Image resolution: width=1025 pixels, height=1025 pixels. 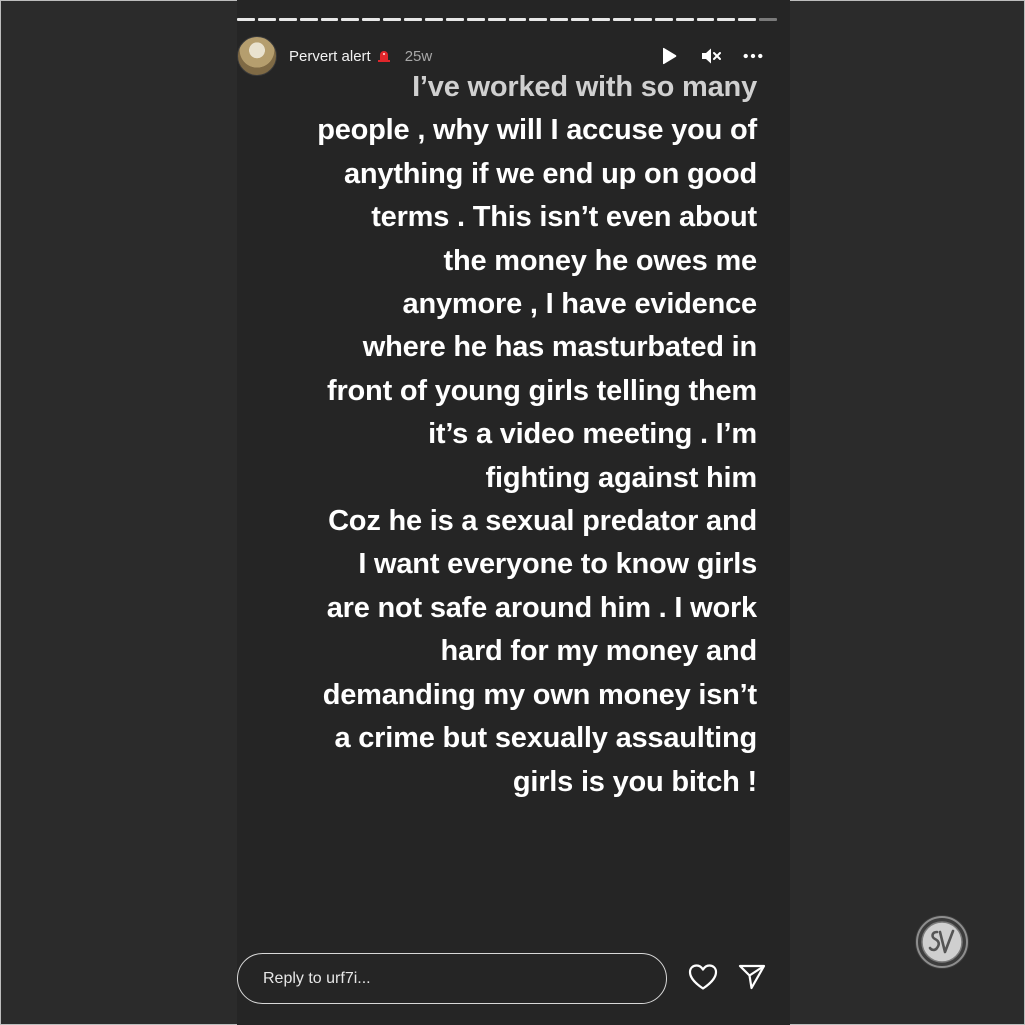 I want to click on mute-icon, so click(x=711, y=56).